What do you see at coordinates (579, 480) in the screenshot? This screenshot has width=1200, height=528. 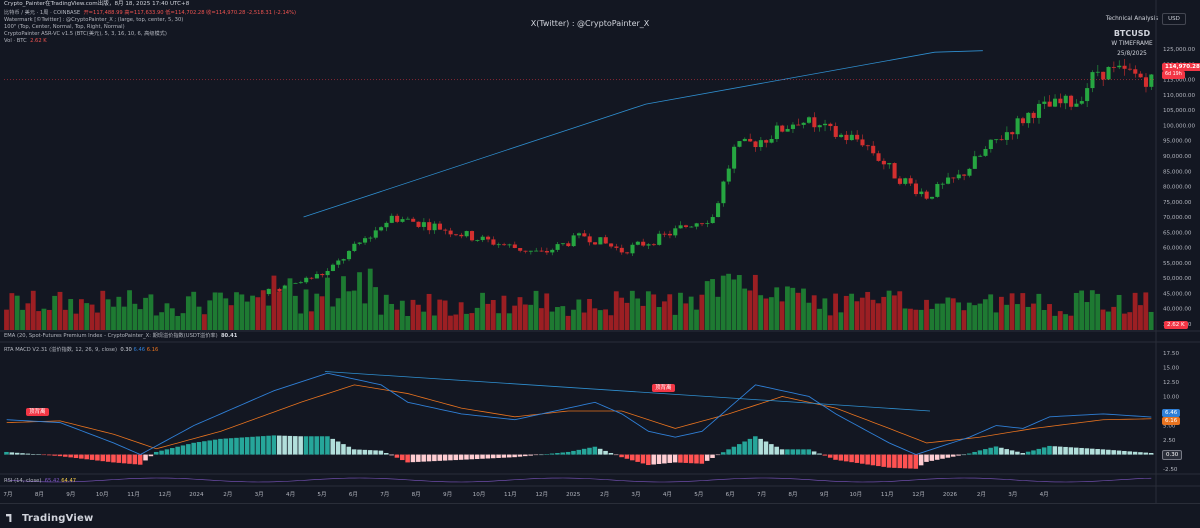 I see `rsi-line` at bounding box center [579, 480].